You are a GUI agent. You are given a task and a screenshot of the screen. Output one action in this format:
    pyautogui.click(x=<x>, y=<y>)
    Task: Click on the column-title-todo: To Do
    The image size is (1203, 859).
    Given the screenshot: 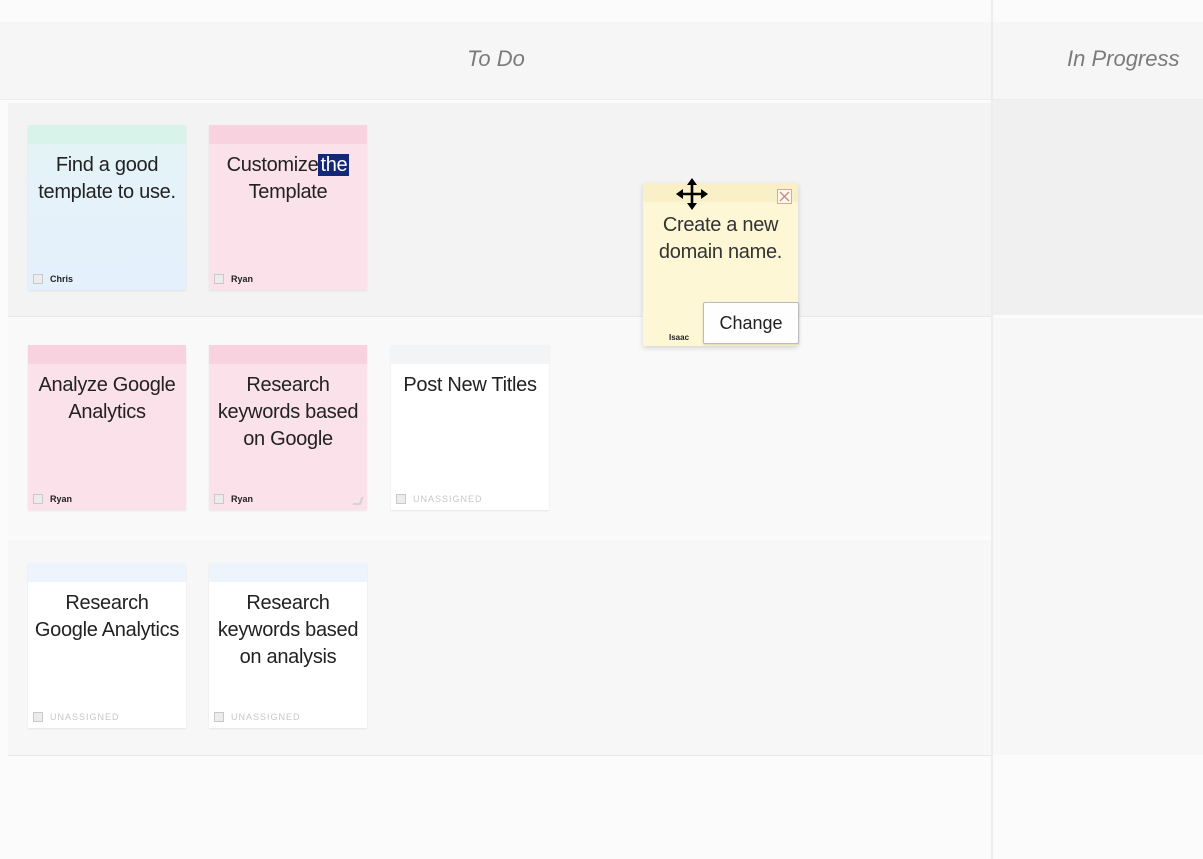 What is the action you would take?
    pyautogui.click(x=496, y=58)
    